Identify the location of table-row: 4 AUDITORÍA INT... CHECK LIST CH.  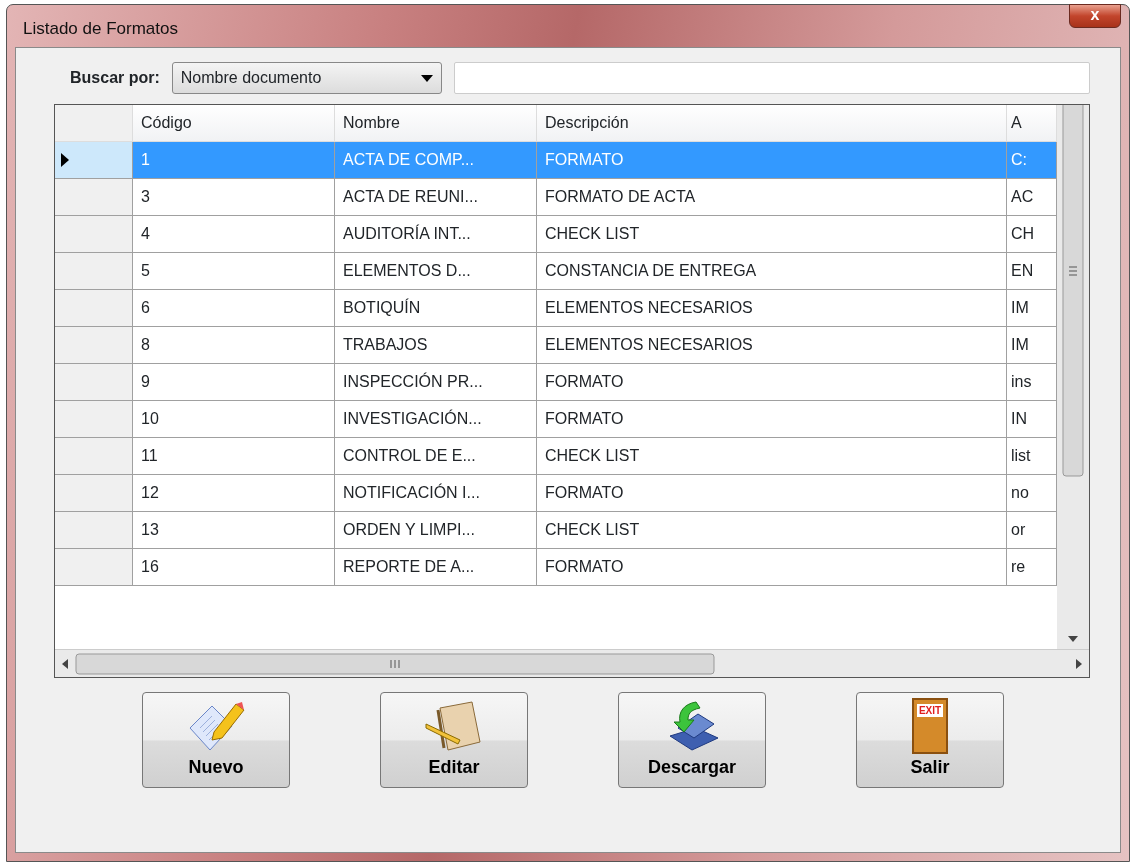
(556, 234).